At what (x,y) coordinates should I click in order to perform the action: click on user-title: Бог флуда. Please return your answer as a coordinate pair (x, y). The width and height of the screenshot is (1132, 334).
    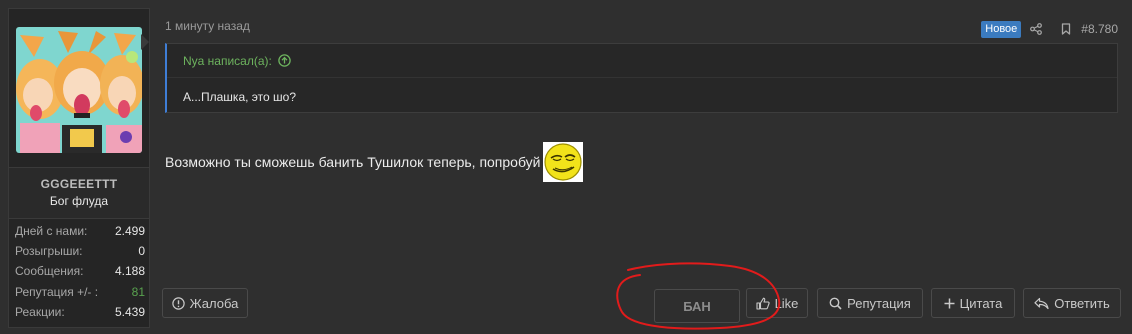
    Looking at the image, I should click on (79, 201).